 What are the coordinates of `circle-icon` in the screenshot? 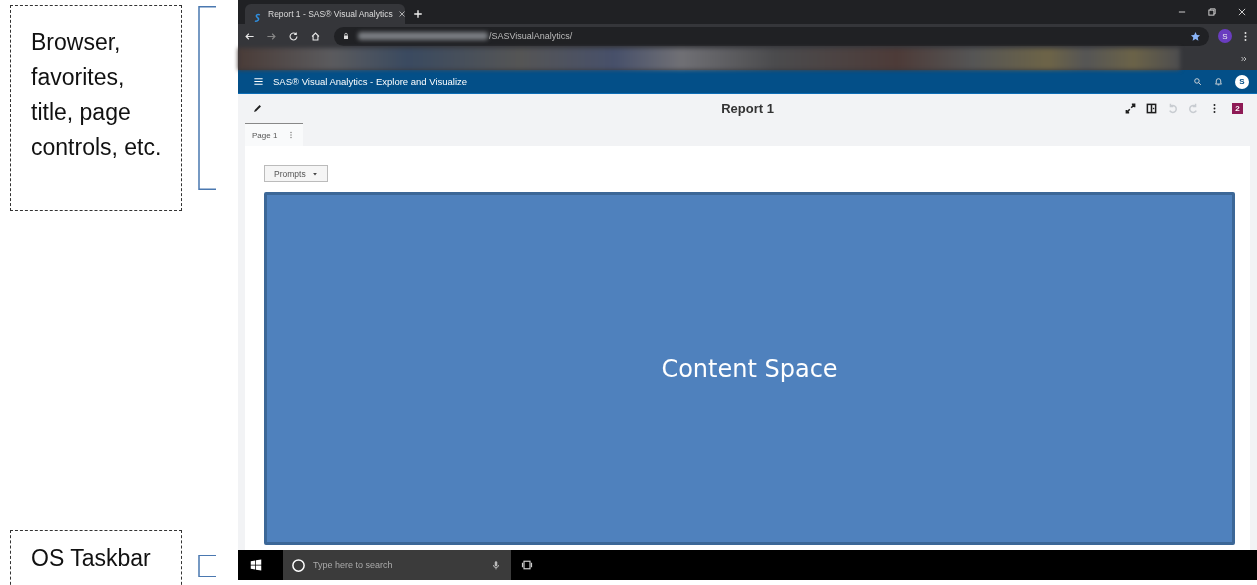 It's located at (298, 565).